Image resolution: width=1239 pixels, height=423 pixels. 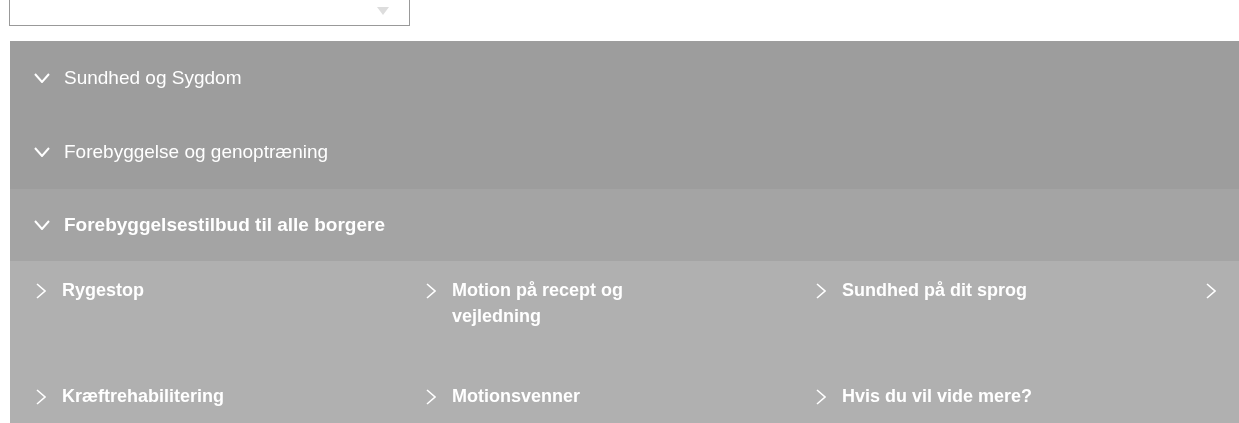 I want to click on section-link: Forebyggelse og genoptræning, so click(x=196, y=152).